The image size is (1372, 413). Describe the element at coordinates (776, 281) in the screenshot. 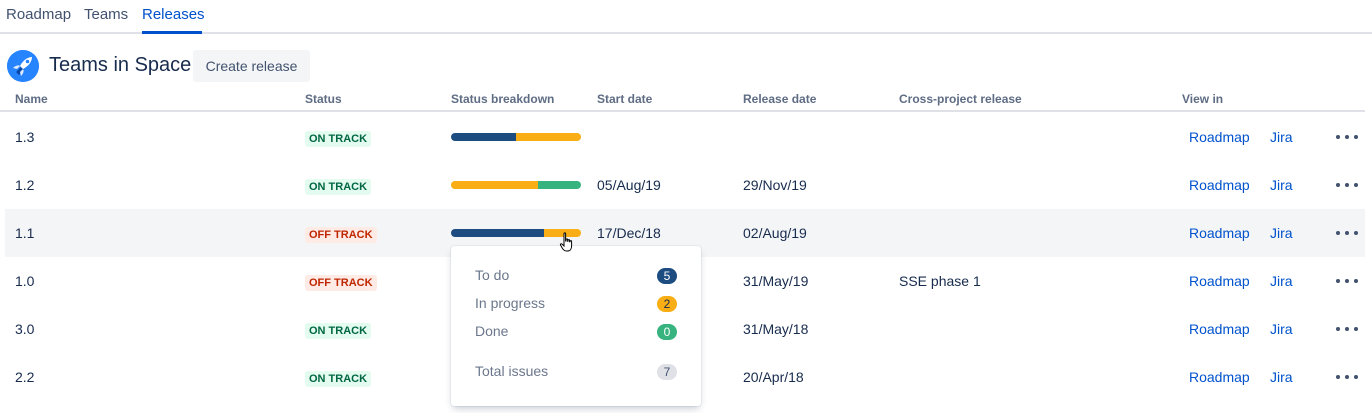

I see `release-date: 31/May/19` at that location.